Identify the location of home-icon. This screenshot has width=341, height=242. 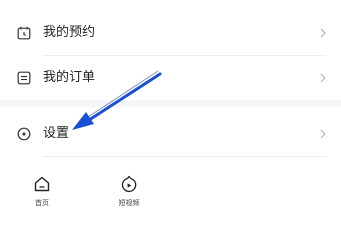
(42, 184).